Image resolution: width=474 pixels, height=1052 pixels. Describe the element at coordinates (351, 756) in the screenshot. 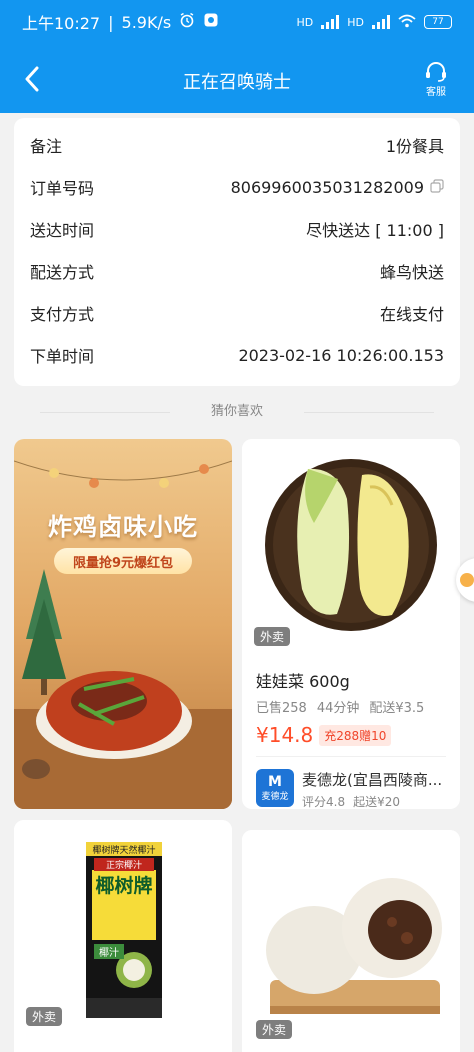

I see `divider` at that location.